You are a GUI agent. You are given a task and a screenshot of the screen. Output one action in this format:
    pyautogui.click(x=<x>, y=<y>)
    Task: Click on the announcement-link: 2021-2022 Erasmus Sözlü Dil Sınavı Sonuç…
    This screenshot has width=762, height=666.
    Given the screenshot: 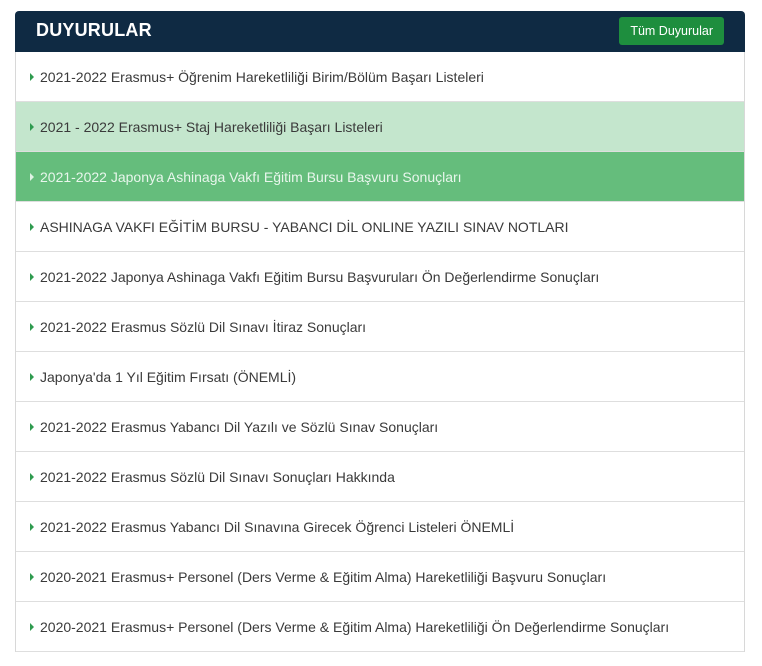 What is the action you would take?
    pyautogui.click(x=217, y=477)
    